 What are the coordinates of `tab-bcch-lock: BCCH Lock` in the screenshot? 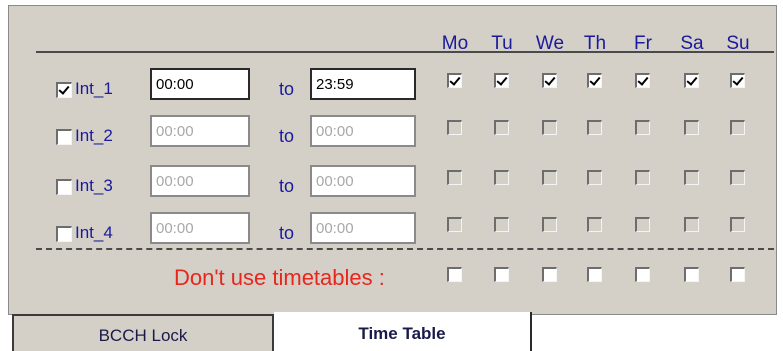 It's located at (143, 332).